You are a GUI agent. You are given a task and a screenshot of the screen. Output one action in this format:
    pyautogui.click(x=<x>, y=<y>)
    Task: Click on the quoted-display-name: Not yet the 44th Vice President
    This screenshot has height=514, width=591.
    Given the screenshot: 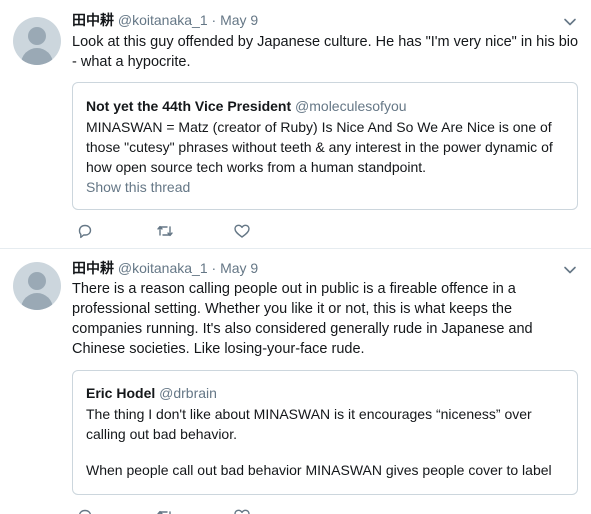 What is the action you would take?
    pyautogui.click(x=189, y=106)
    